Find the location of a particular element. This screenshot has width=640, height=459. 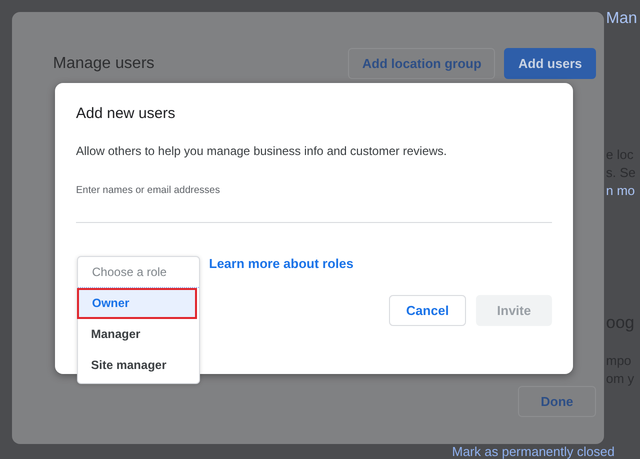

link: n mo is located at coordinates (623, 191).